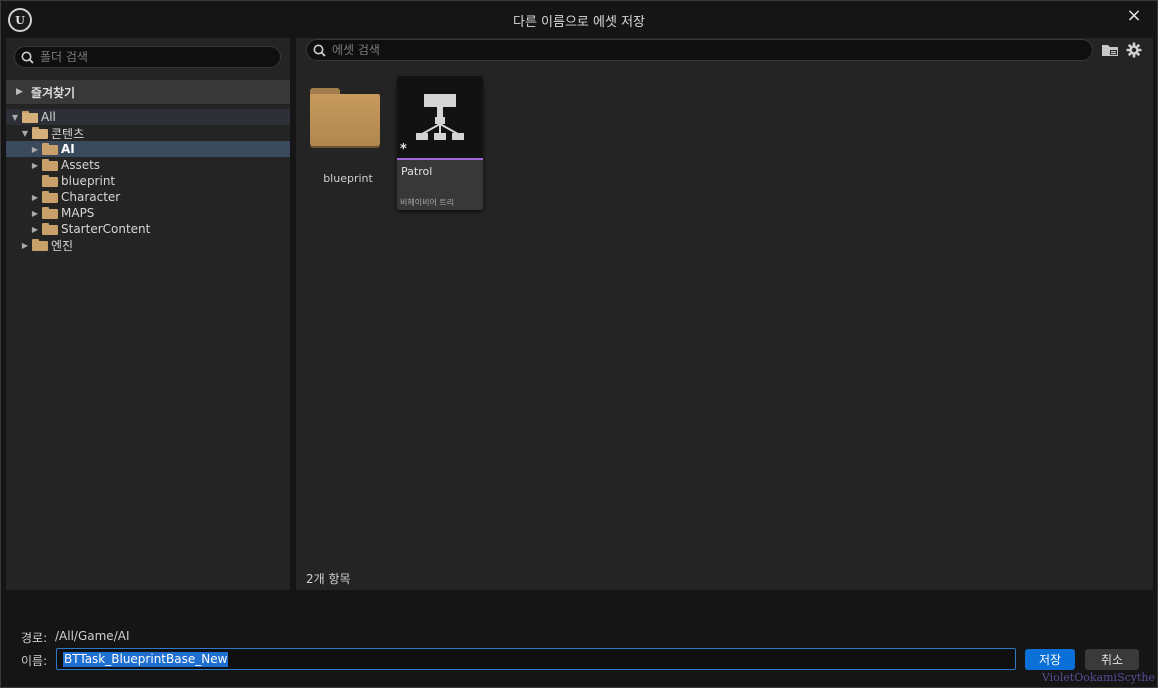 This screenshot has height=688, width=1158. Describe the element at coordinates (148, 92) in the screenshot. I see `favorites-section: ▶ 즐겨찾기` at that location.